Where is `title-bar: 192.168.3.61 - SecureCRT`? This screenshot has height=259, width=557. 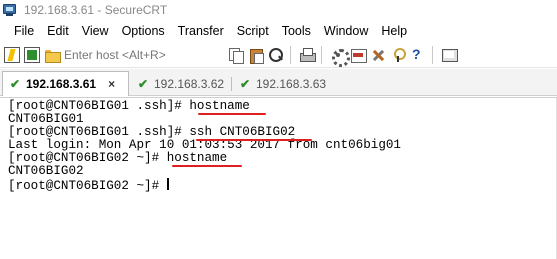 title-bar: 192.168.3.61 - SecureCRT is located at coordinates (278, 10).